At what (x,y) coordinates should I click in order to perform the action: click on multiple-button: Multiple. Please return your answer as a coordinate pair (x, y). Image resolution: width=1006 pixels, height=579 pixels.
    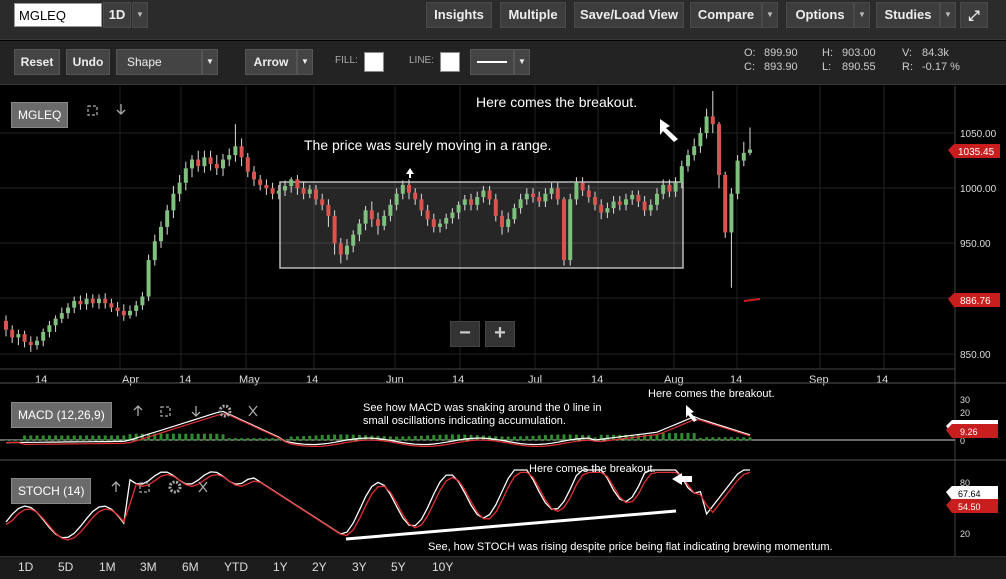
    Looking at the image, I should click on (533, 15).